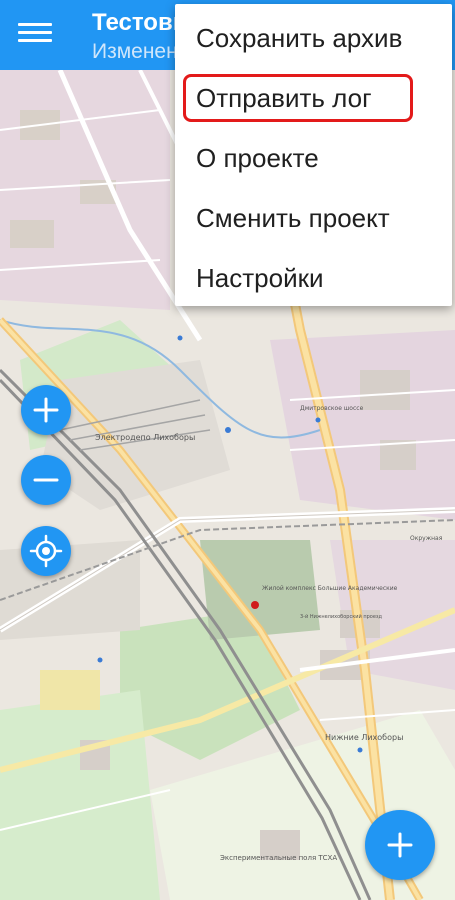 The width and height of the screenshot is (455, 900). Describe the element at coordinates (313, 158) in the screenshot. I see `menu-item-about-project: О проекте` at that location.